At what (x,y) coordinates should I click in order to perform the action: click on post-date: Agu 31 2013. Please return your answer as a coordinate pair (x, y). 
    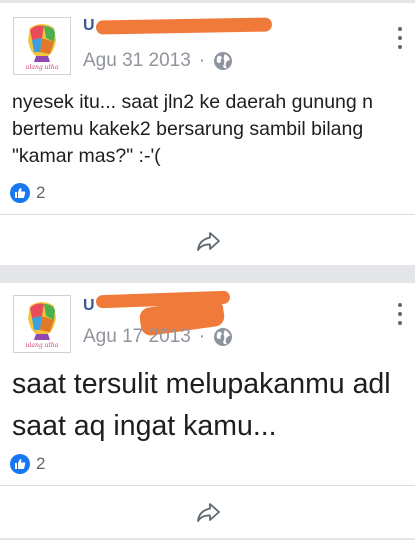
    Looking at the image, I should click on (137, 61).